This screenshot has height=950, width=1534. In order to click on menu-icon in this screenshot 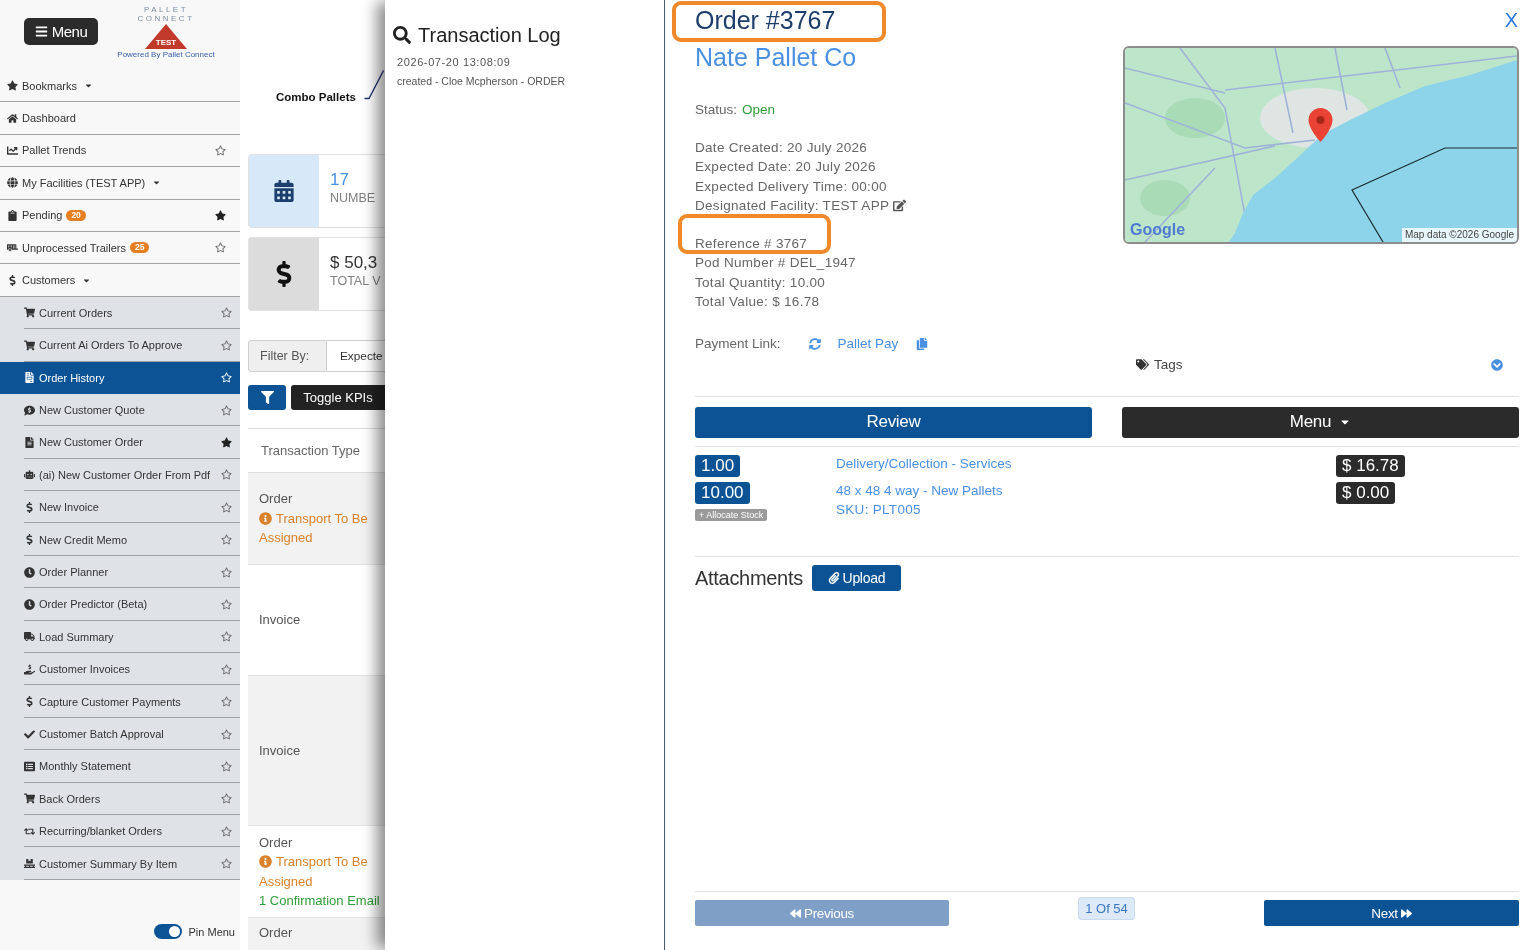, I will do `click(41, 31)`.